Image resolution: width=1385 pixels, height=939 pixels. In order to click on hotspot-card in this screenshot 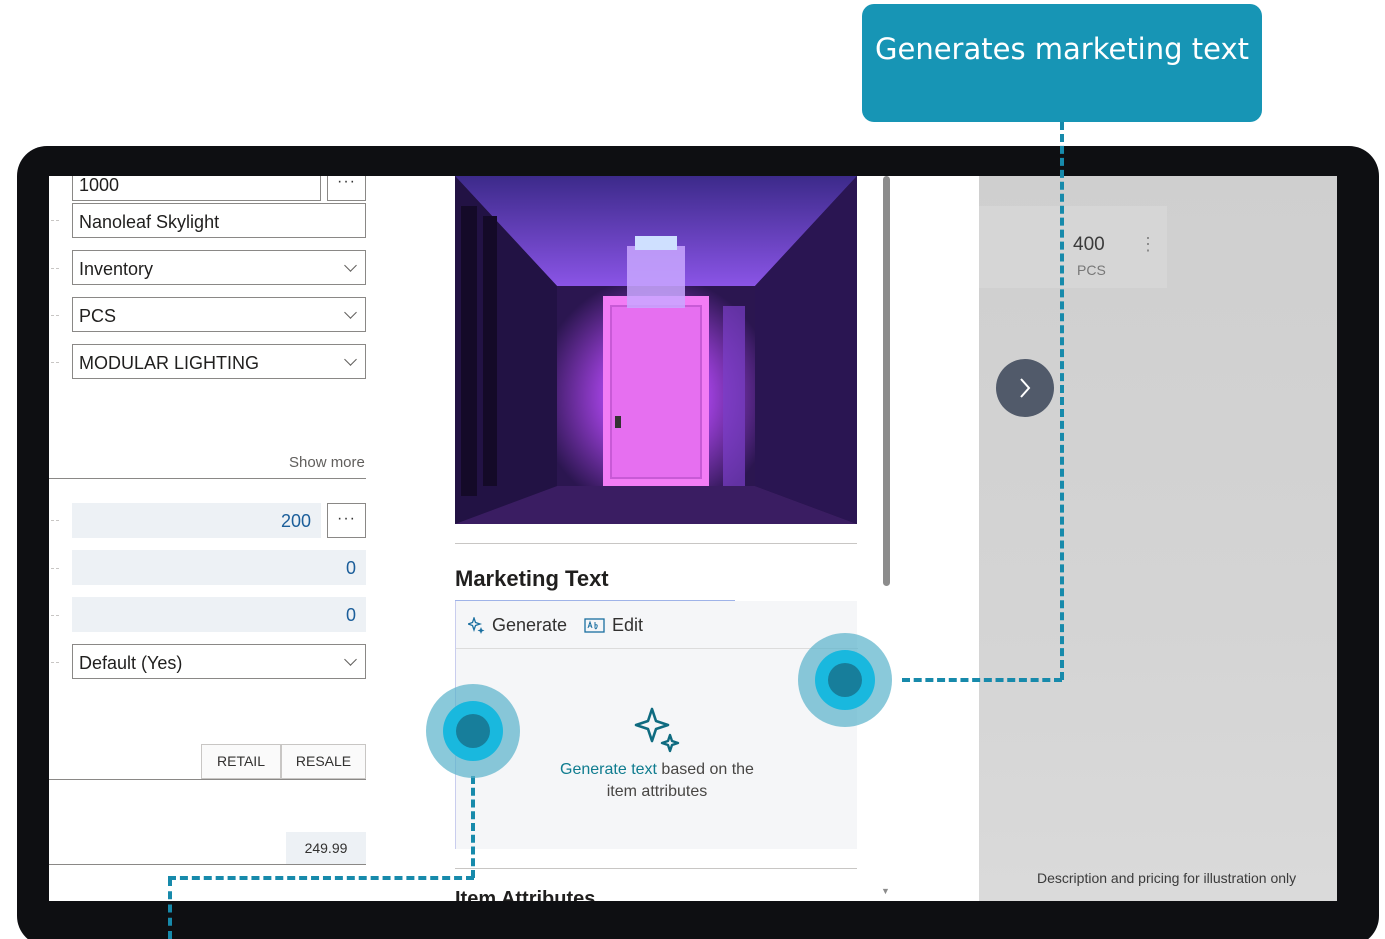, I will do `click(473, 731)`.